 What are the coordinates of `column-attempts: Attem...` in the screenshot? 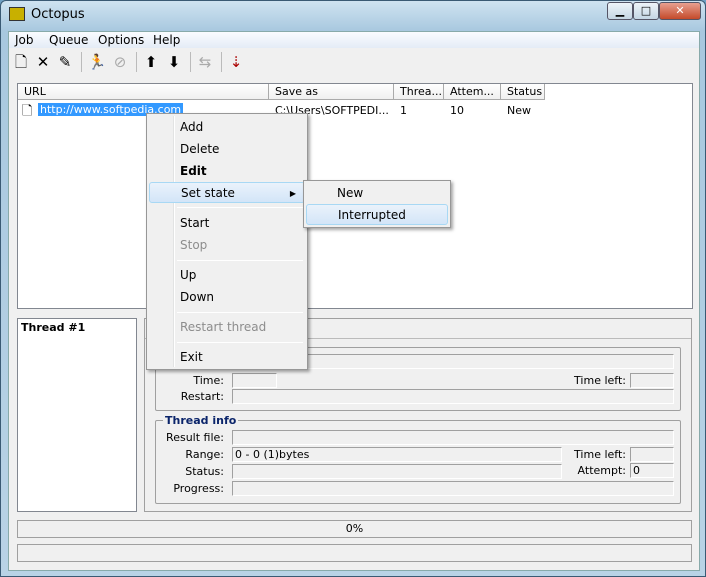 It's located at (472, 92).